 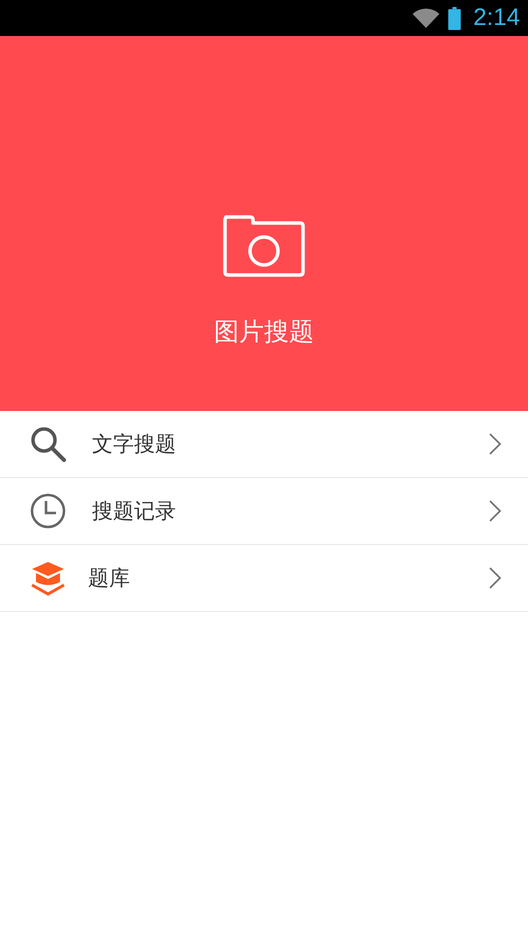 What do you see at coordinates (455, 18) in the screenshot?
I see `battery-icon` at bounding box center [455, 18].